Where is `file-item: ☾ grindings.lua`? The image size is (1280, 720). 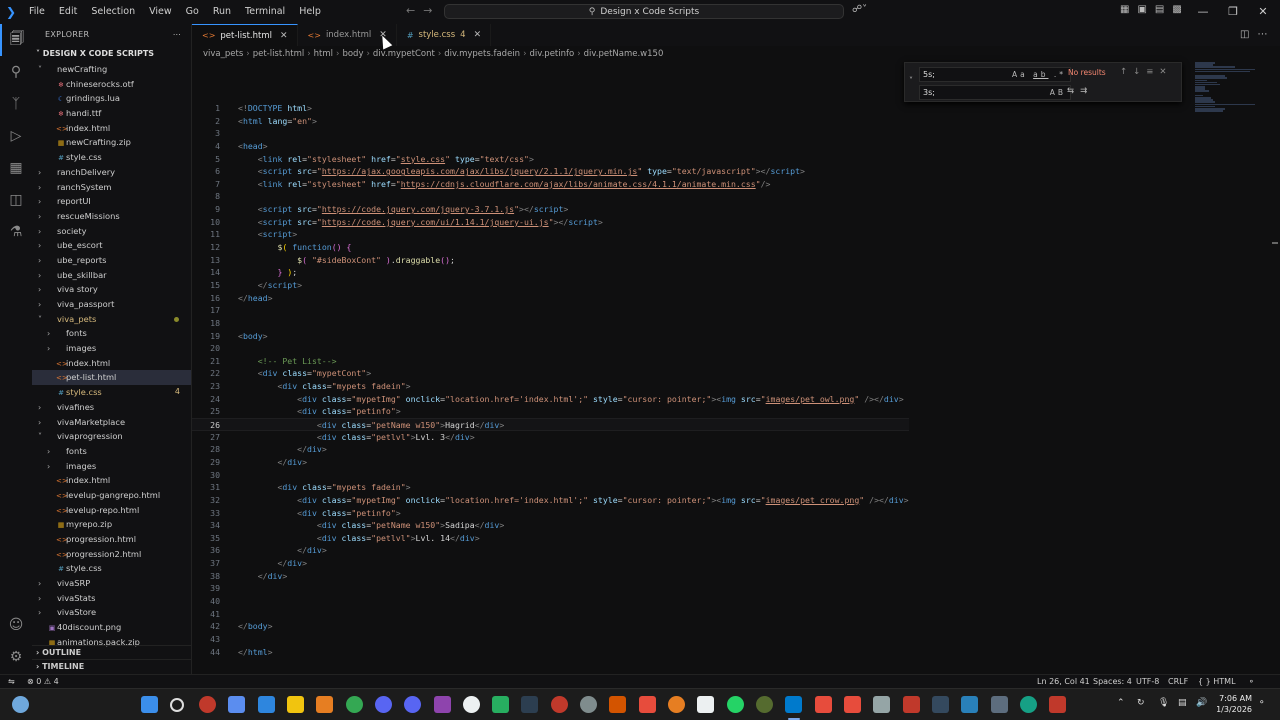
file-item: ☾ grindings.lua is located at coordinates (111, 98).